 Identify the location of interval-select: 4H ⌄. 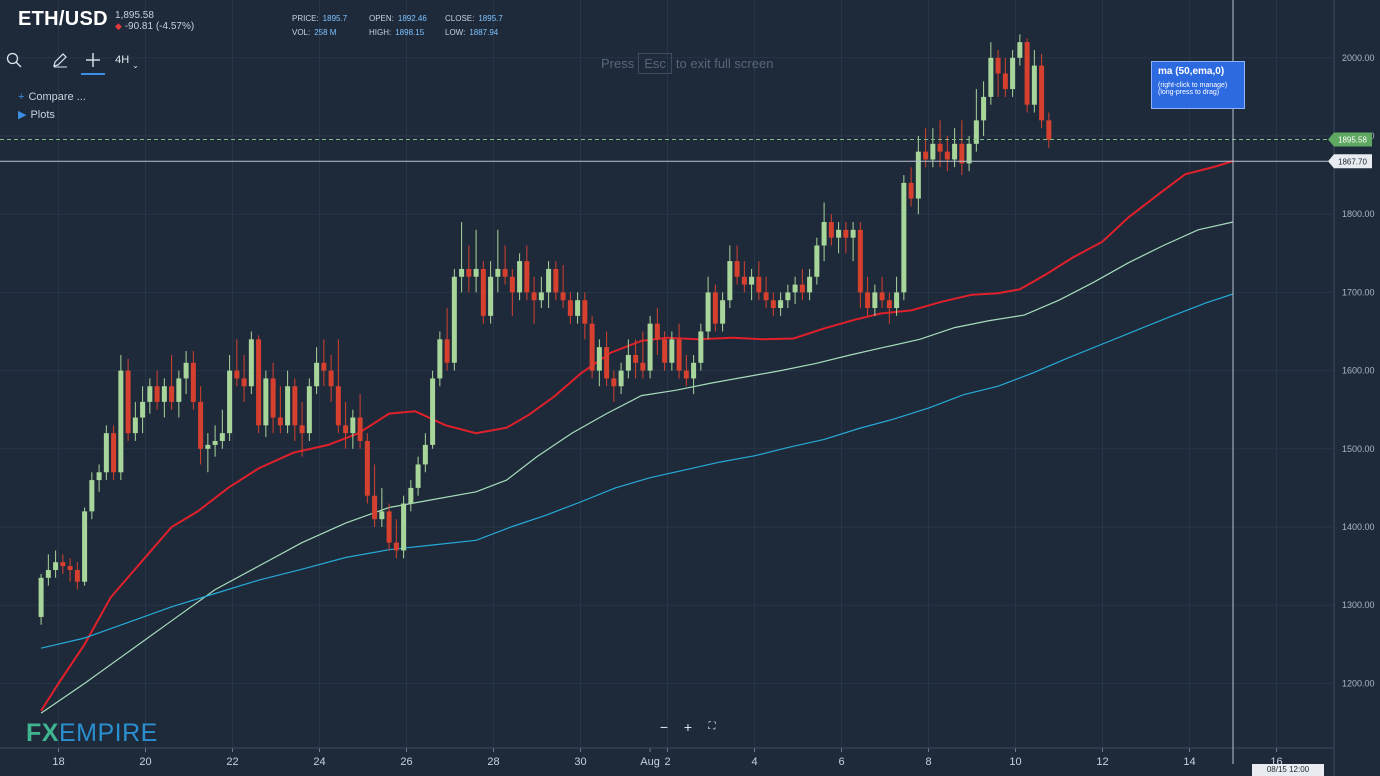
(127, 60).